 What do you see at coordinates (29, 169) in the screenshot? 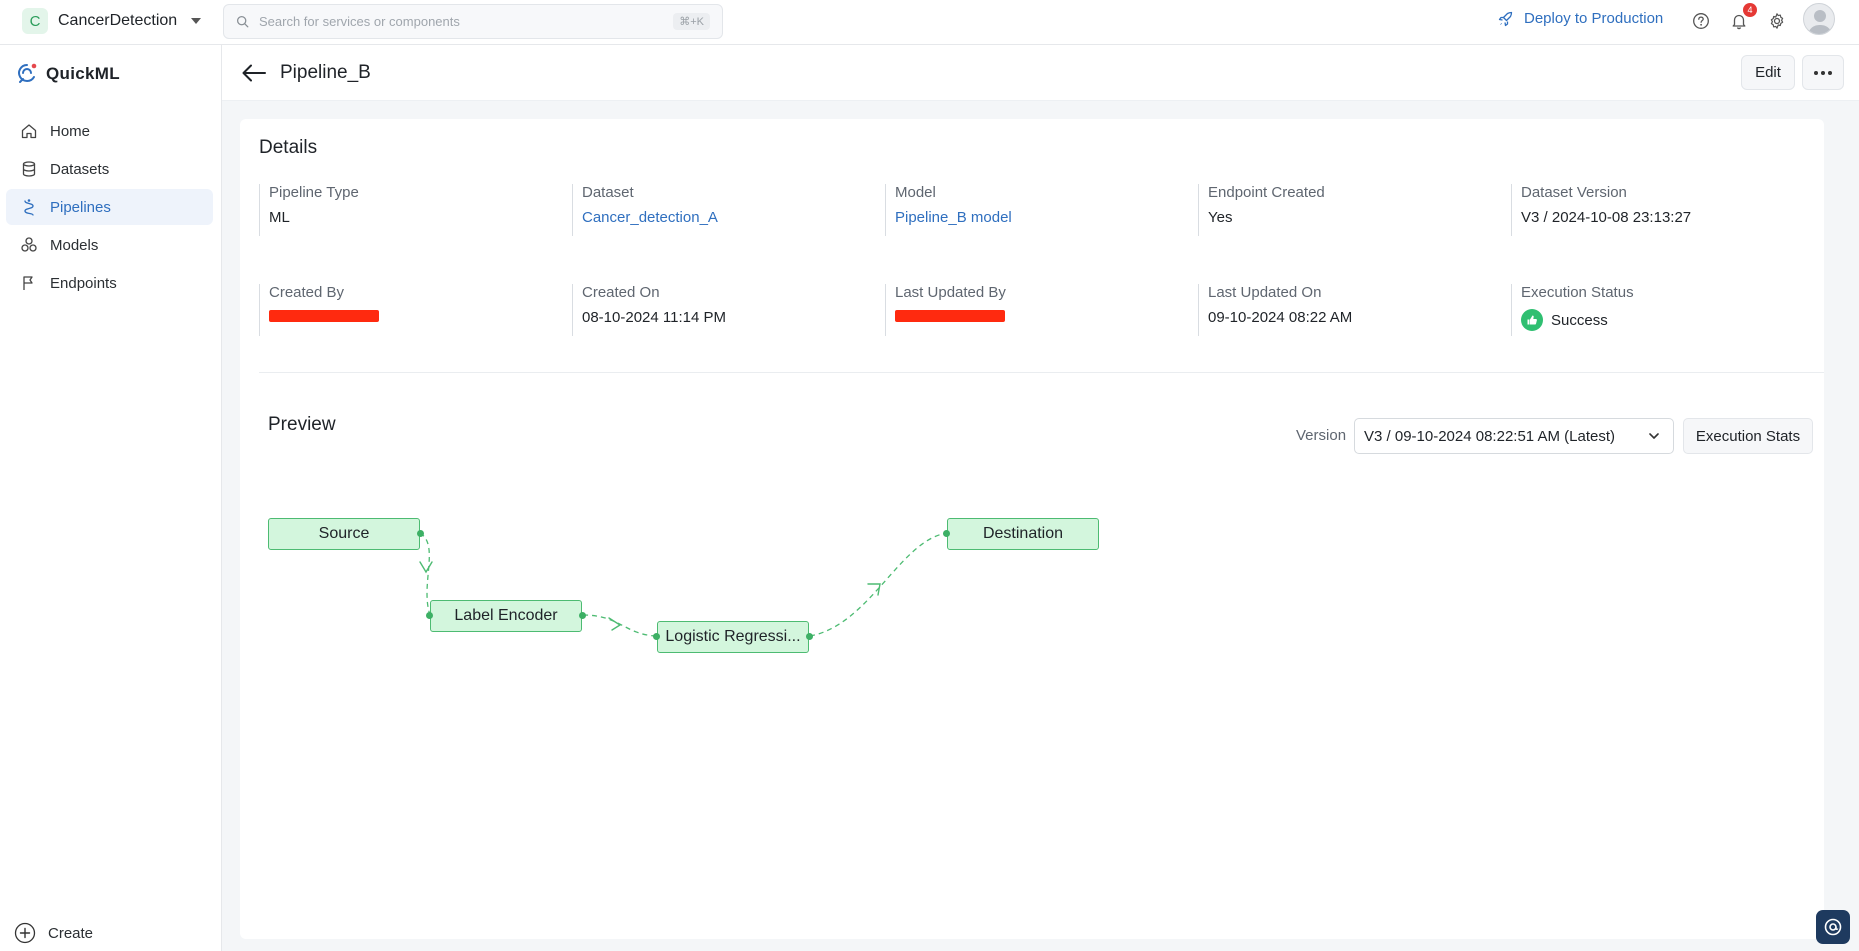
I see `database-icon` at bounding box center [29, 169].